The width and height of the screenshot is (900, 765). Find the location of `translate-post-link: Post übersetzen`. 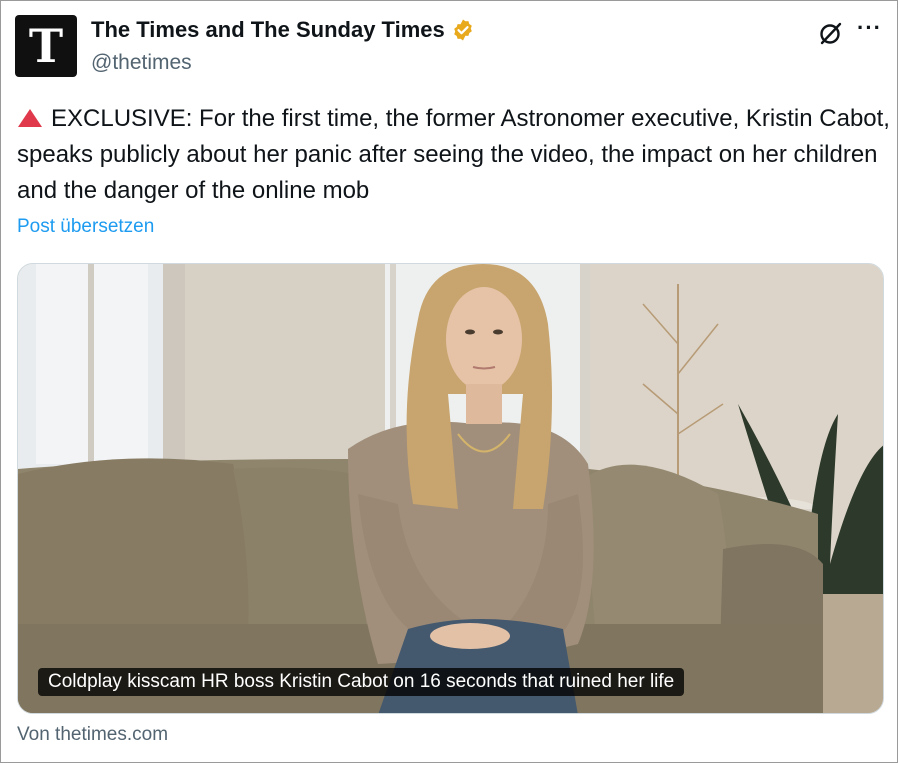

translate-post-link: Post übersetzen is located at coordinates (85, 227).